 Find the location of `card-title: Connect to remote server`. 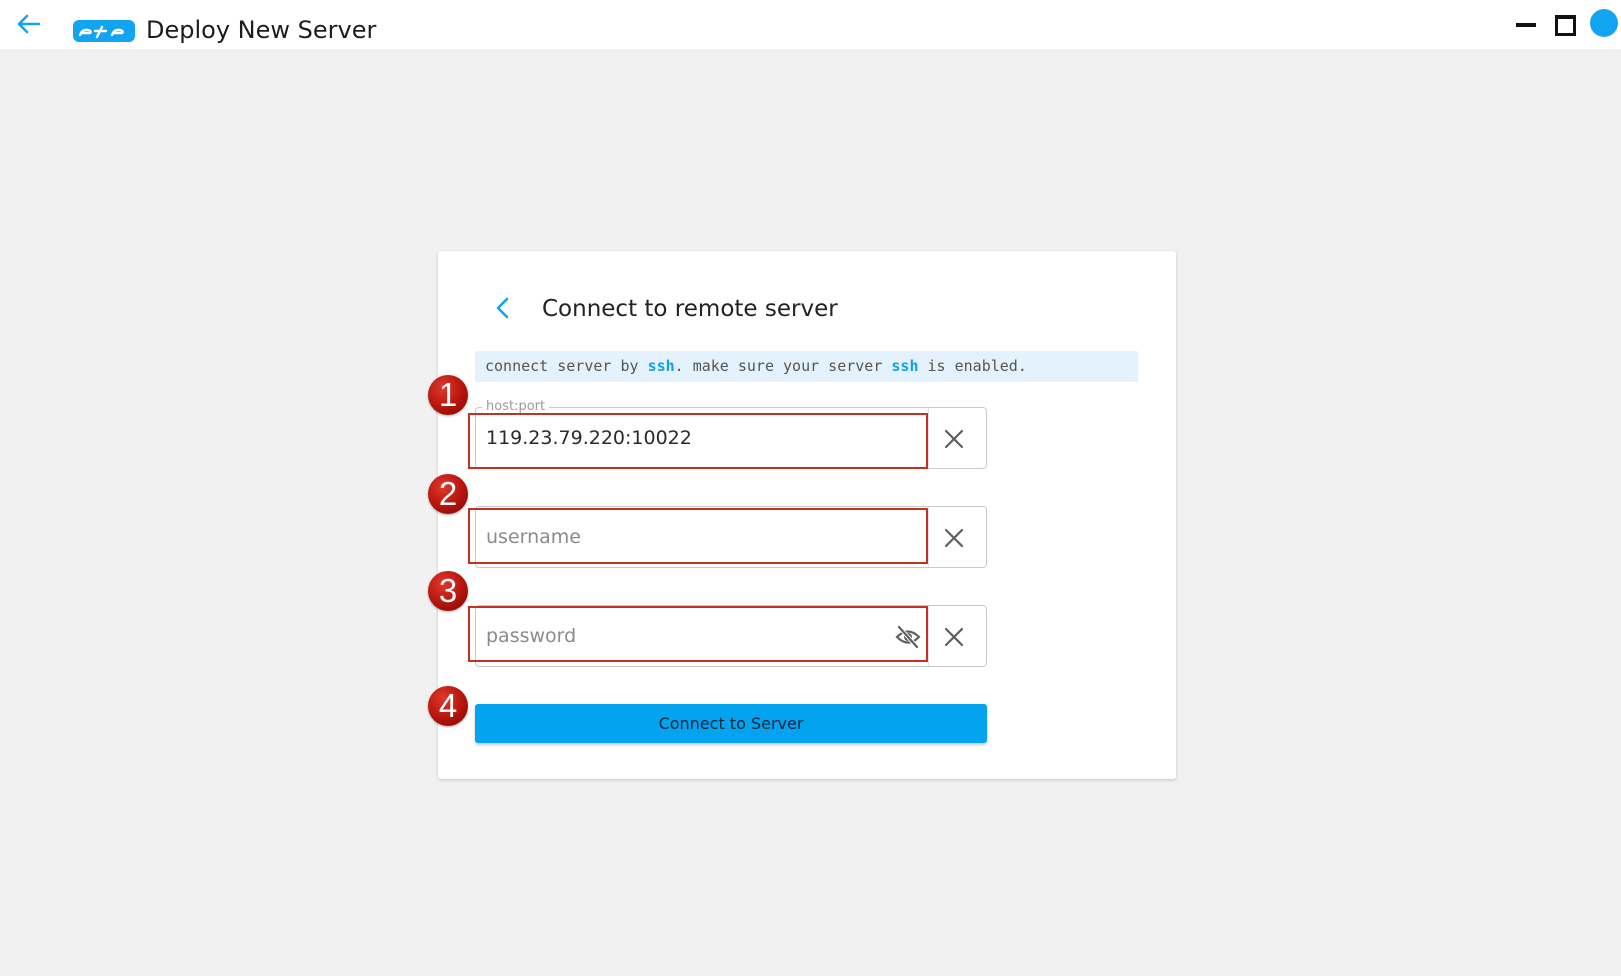

card-title: Connect to remote server is located at coordinates (690, 309).